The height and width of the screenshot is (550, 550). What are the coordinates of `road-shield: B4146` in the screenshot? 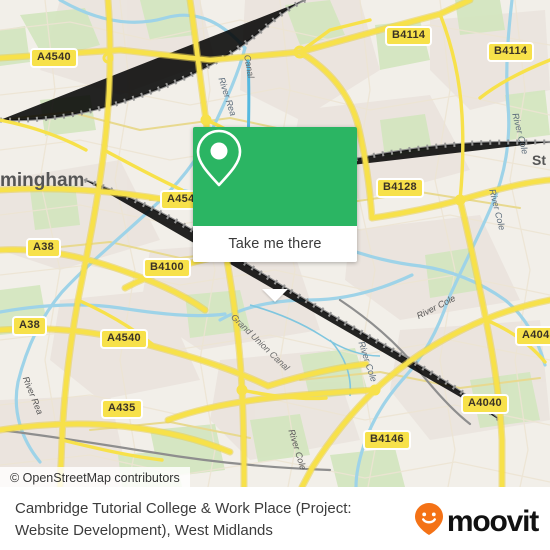 It's located at (387, 440).